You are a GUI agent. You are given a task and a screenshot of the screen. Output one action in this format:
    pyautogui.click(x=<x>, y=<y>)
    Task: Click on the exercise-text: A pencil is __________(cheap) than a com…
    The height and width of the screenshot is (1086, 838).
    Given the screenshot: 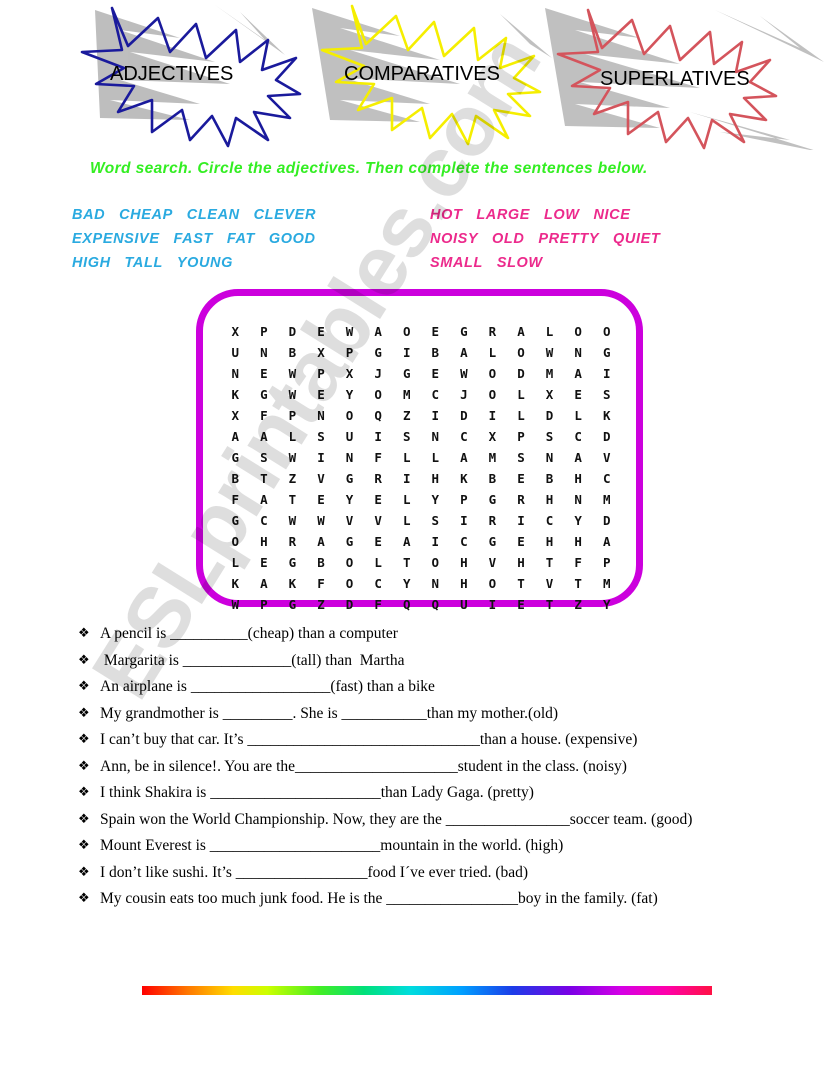 What is the action you would take?
    pyautogui.click(x=459, y=634)
    